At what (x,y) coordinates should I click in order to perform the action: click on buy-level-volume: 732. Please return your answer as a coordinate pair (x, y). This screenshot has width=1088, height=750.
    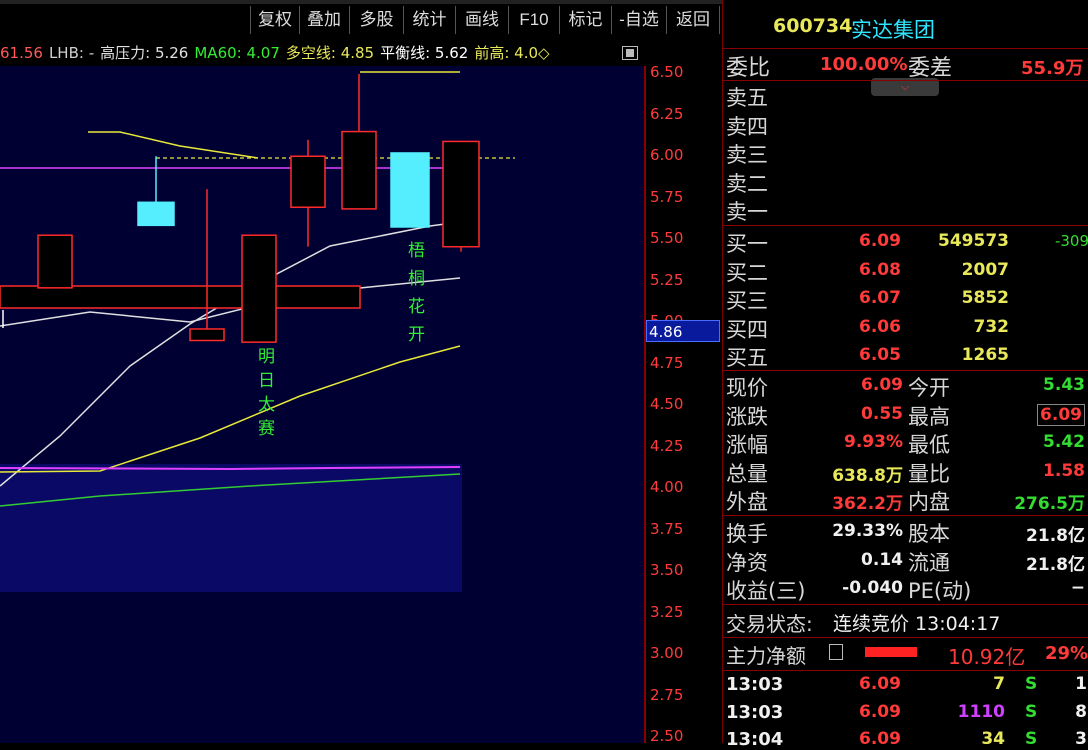
    Looking at the image, I should click on (991, 326).